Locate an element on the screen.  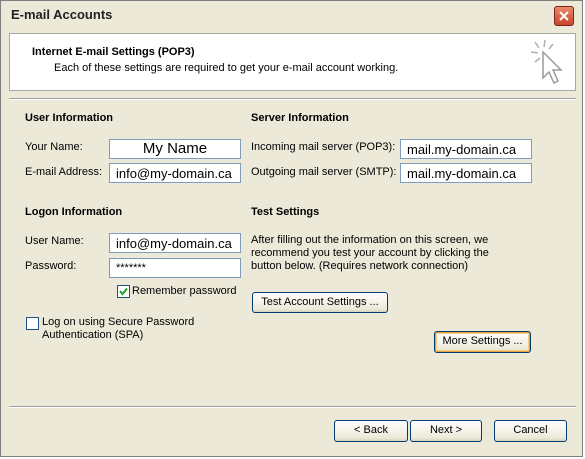
spa-label-line2: Authentication (SPA) is located at coordinates (92, 335).